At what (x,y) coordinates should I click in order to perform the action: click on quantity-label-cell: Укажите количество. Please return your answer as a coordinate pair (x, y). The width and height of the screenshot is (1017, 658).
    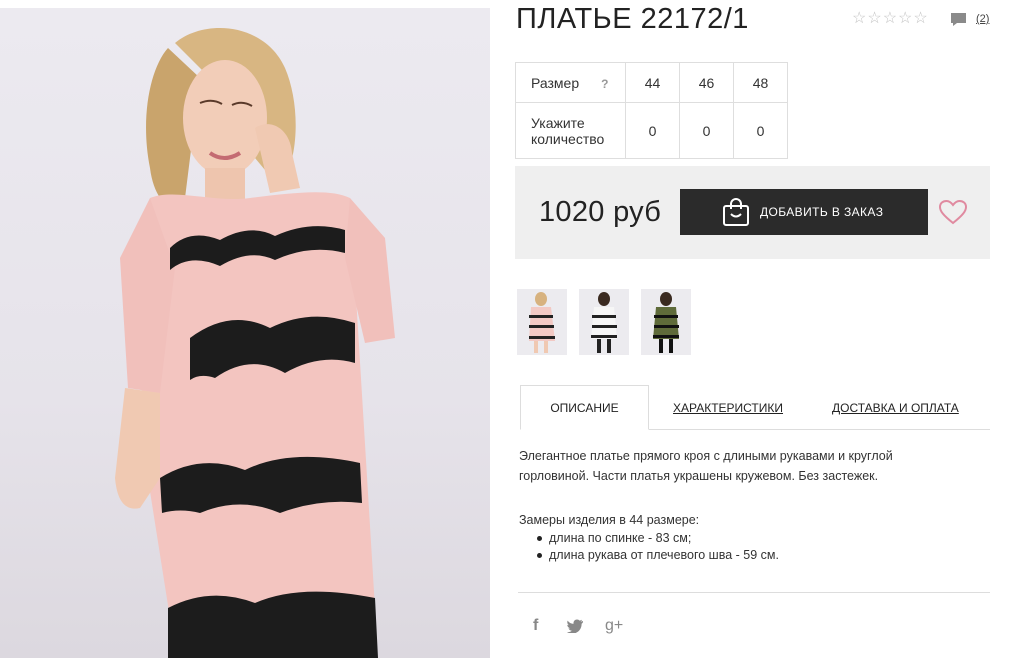
    Looking at the image, I should click on (570, 130).